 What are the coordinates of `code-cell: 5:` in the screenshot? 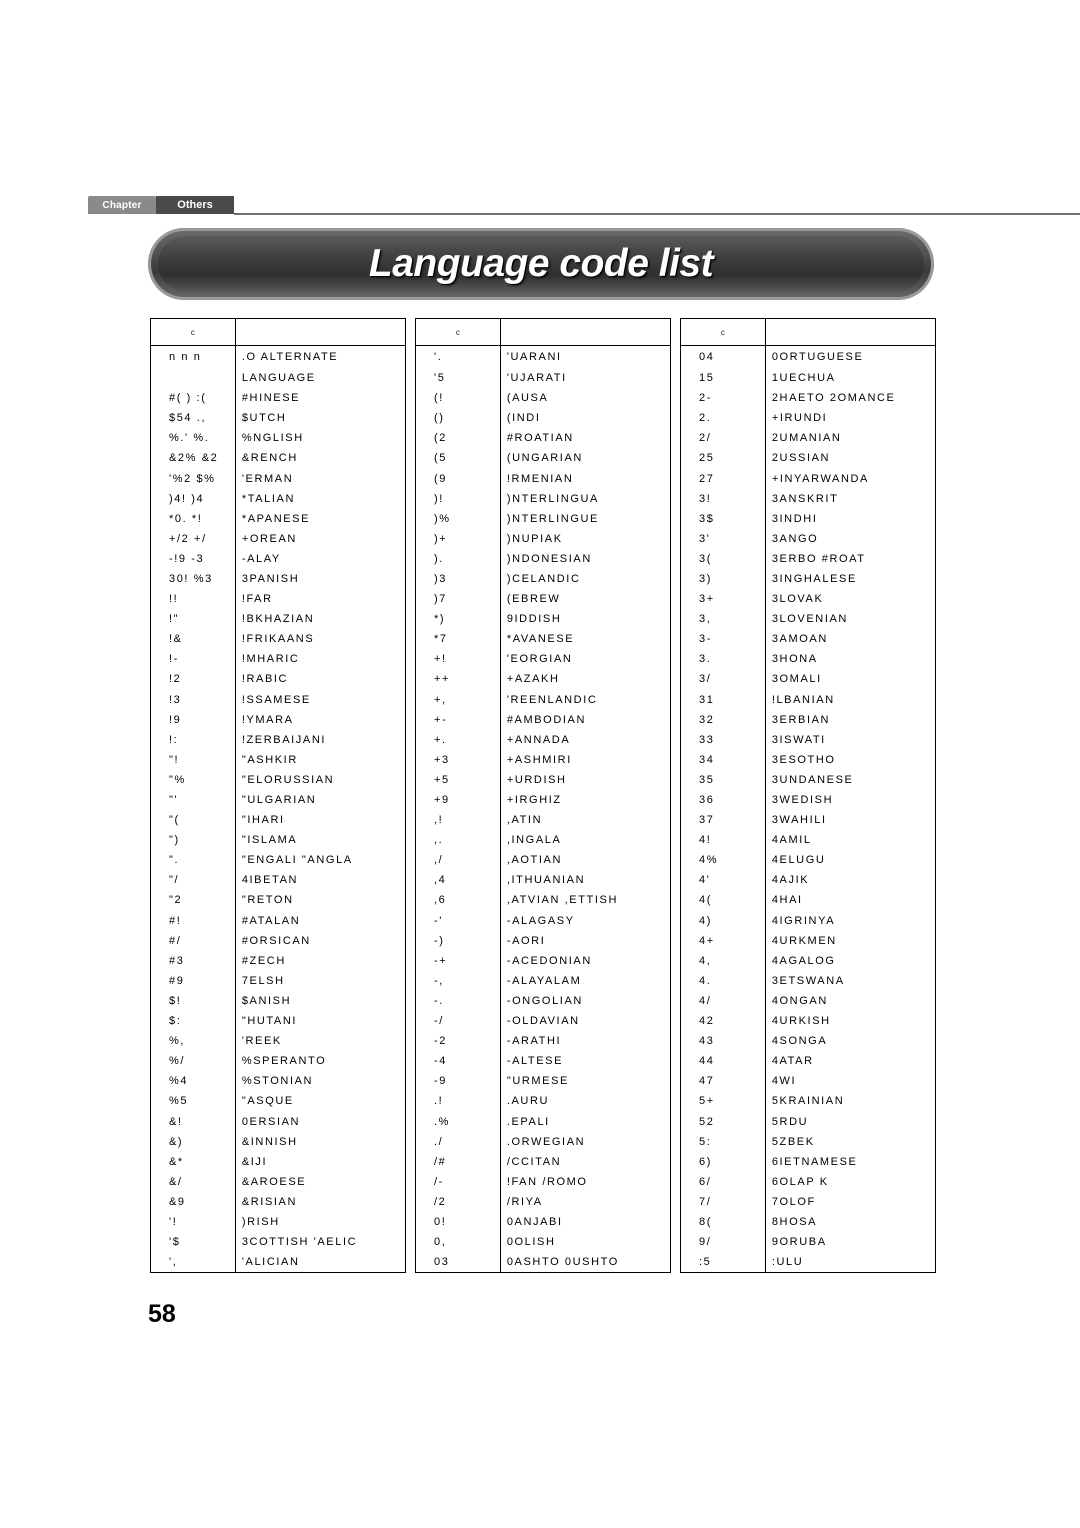 It's located at (723, 1141).